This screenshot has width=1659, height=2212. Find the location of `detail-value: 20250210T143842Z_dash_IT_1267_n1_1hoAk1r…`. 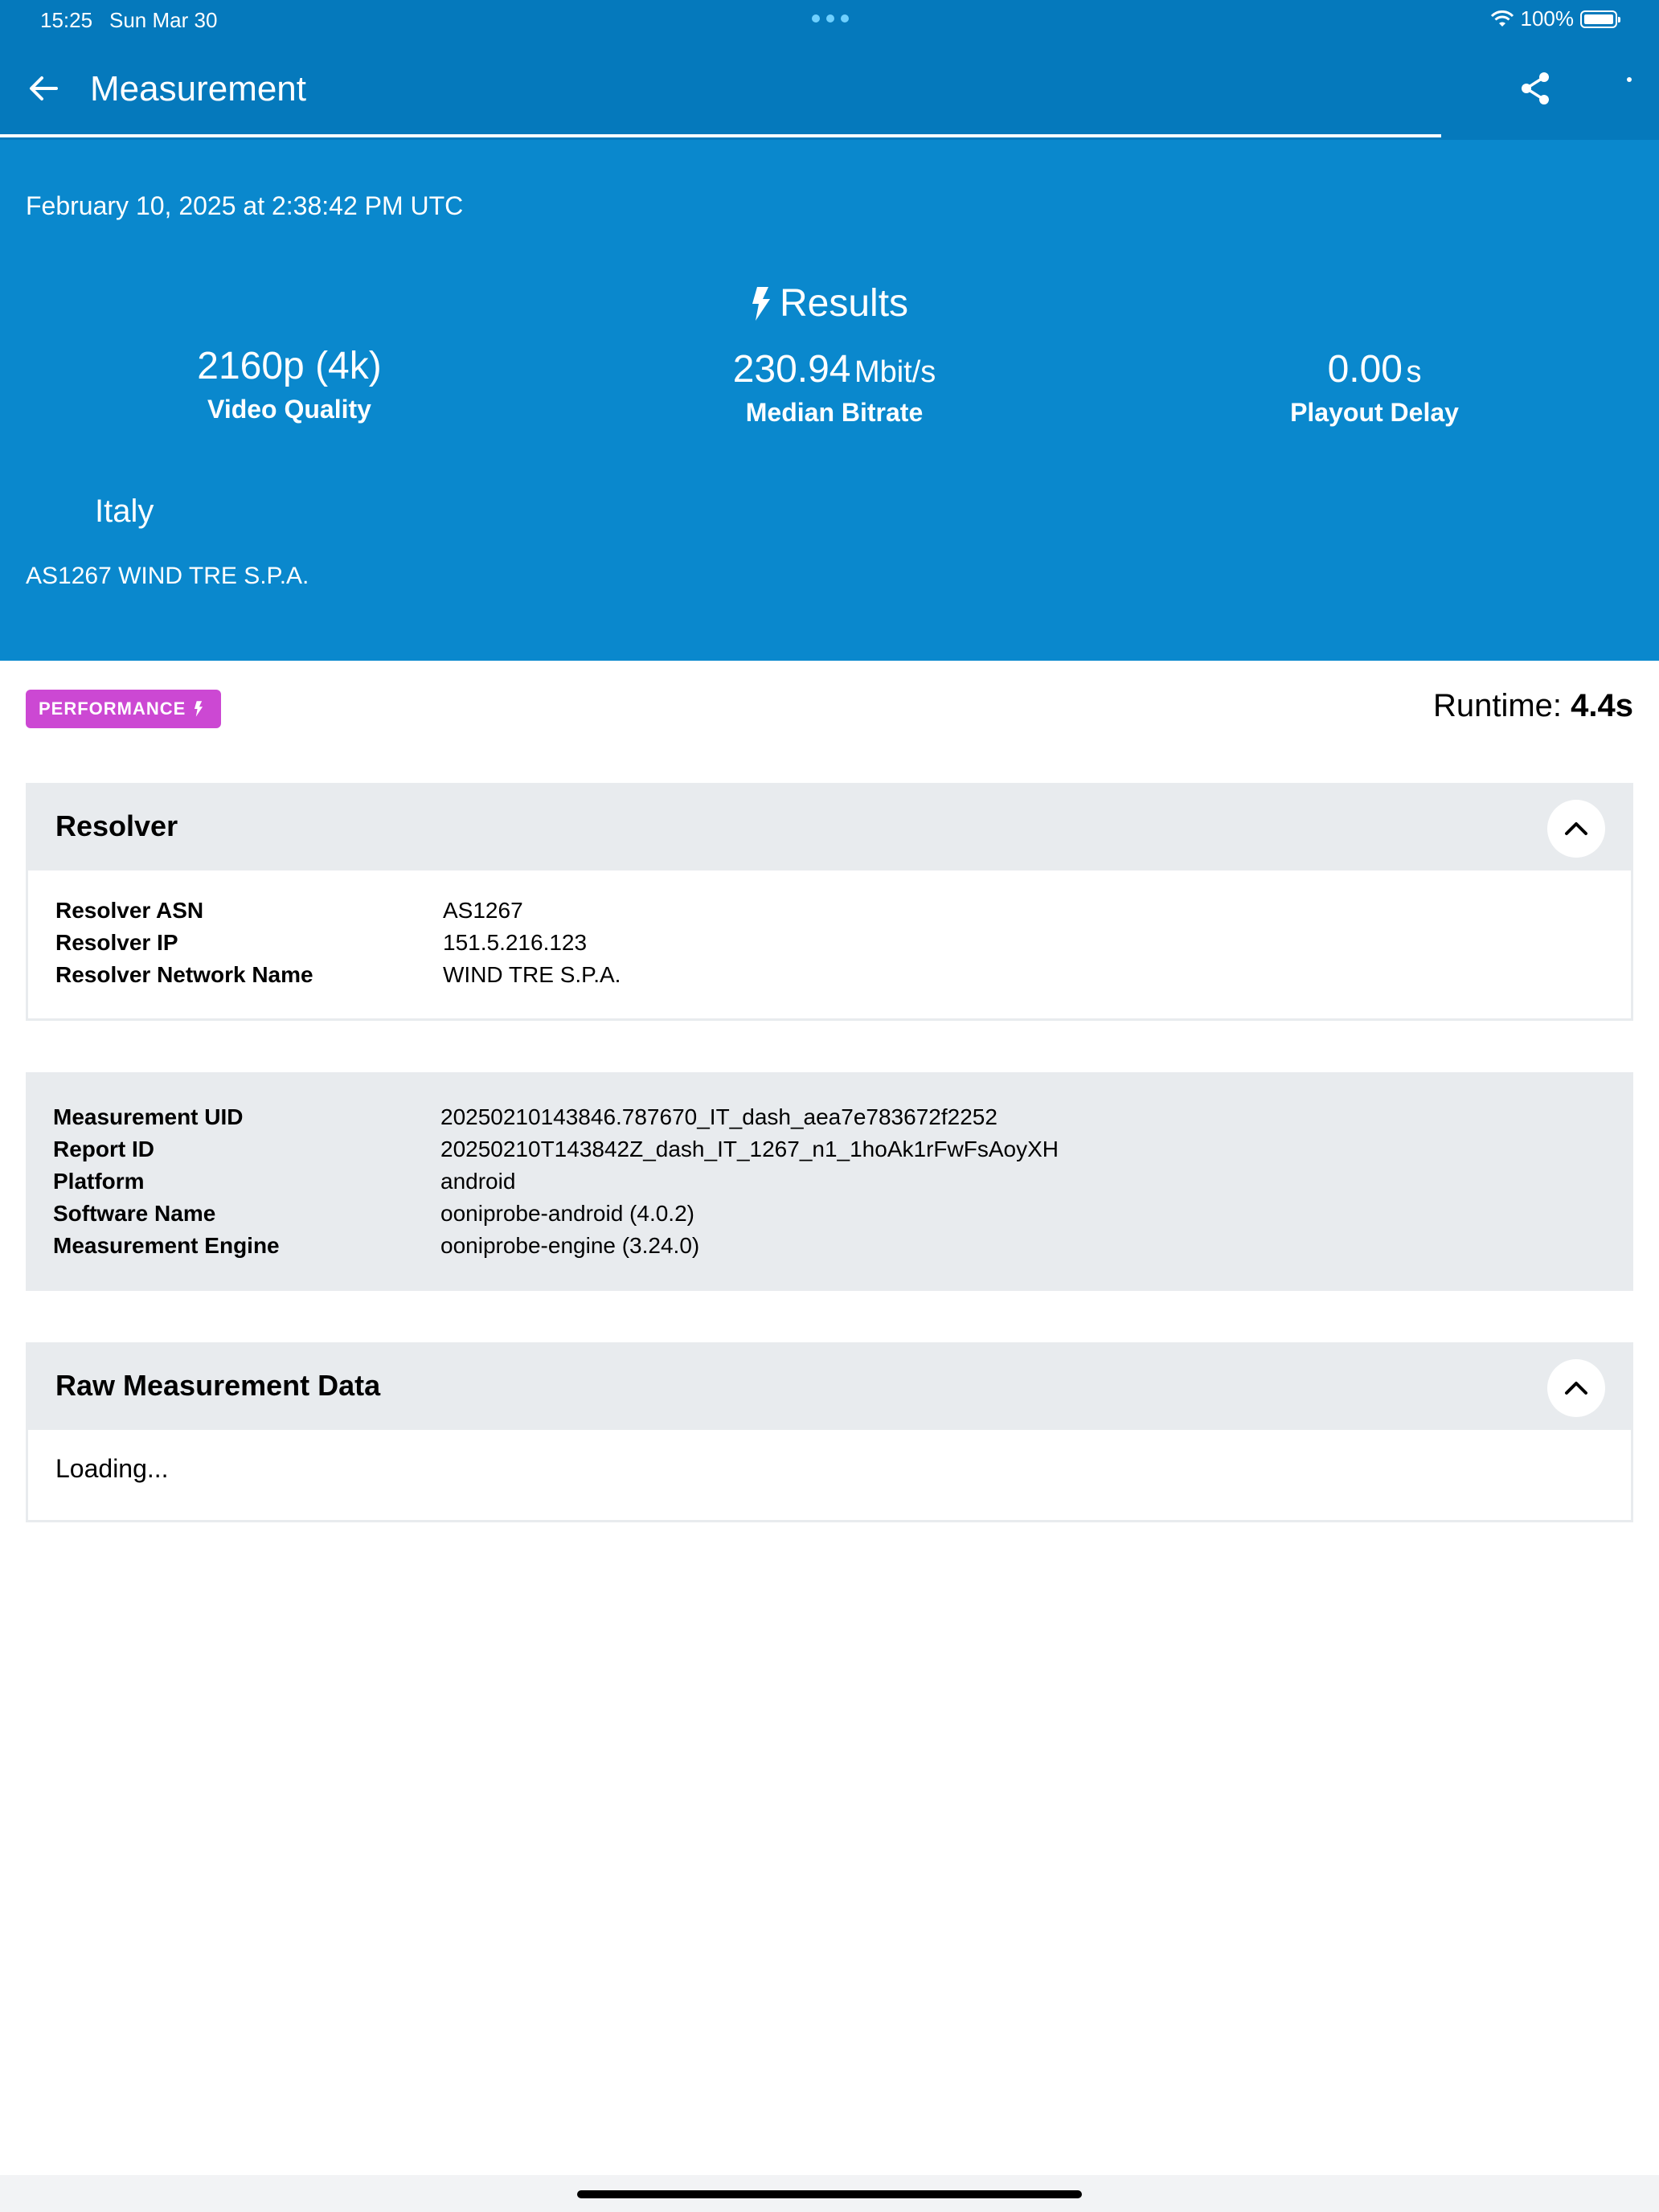

detail-value: 20250210T143842Z_dash_IT_1267_n1_1hoAk1r… is located at coordinates (749, 1149).